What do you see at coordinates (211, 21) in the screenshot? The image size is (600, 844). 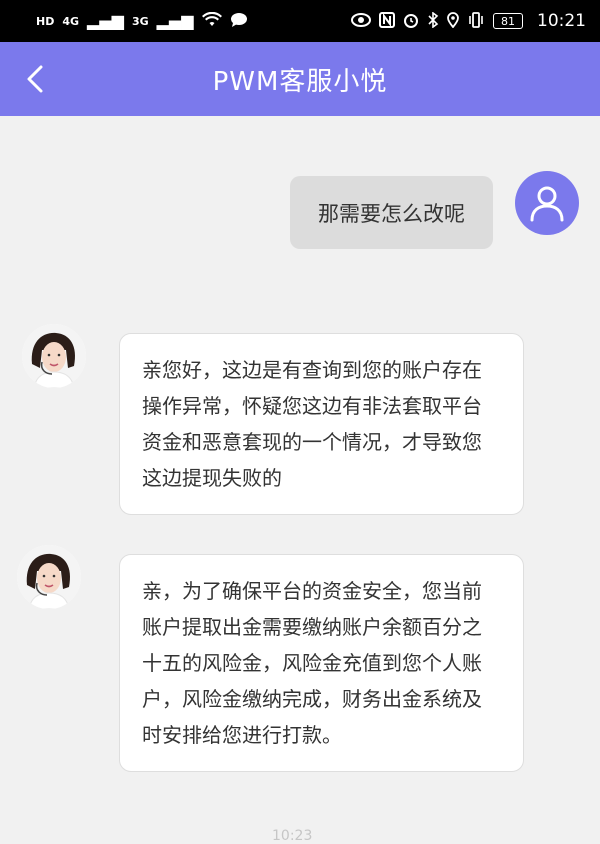 I see `wifi-icon` at bounding box center [211, 21].